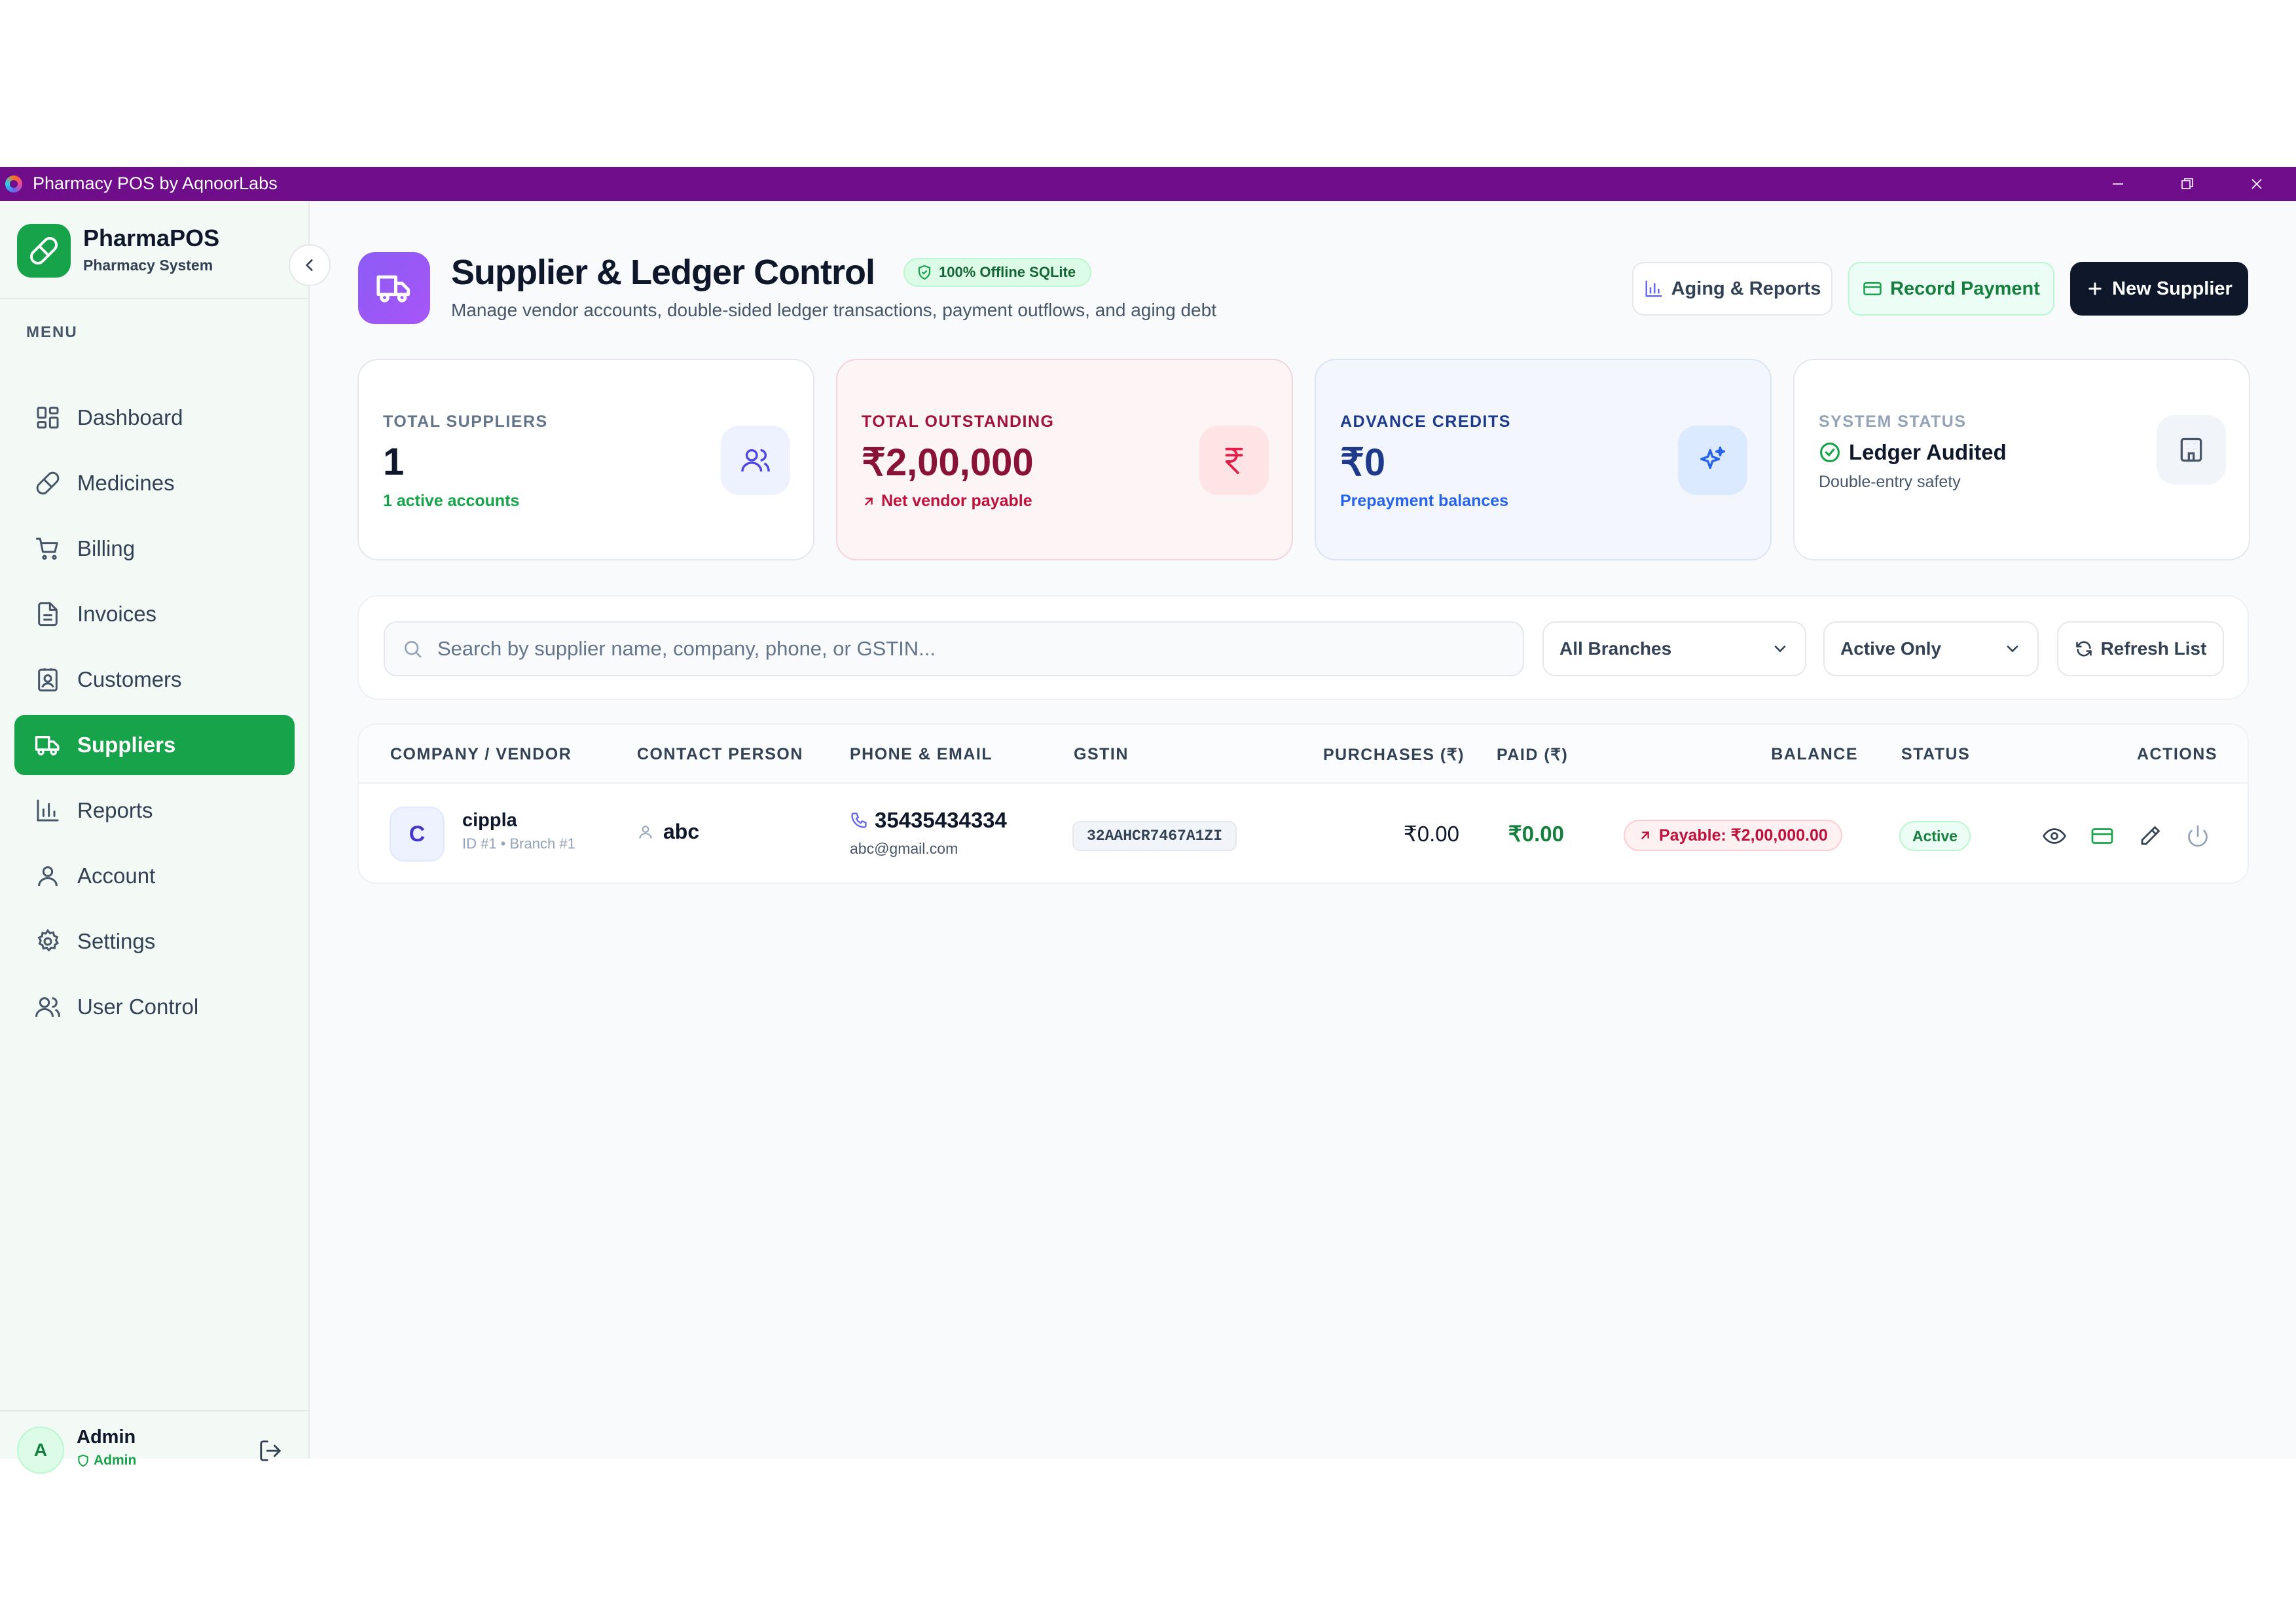 This screenshot has height=1623, width=2296. I want to click on logout-button, so click(270, 1450).